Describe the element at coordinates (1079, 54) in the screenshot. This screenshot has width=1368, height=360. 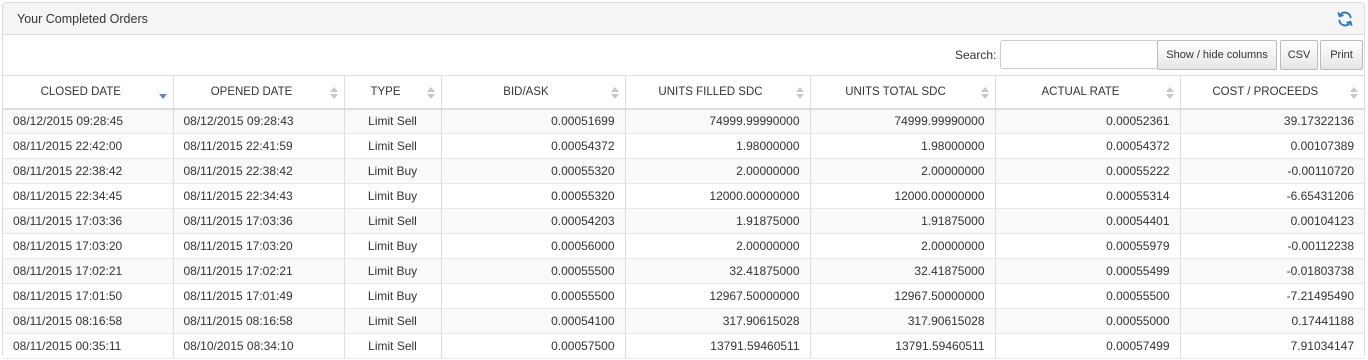
I see `search-input` at that location.